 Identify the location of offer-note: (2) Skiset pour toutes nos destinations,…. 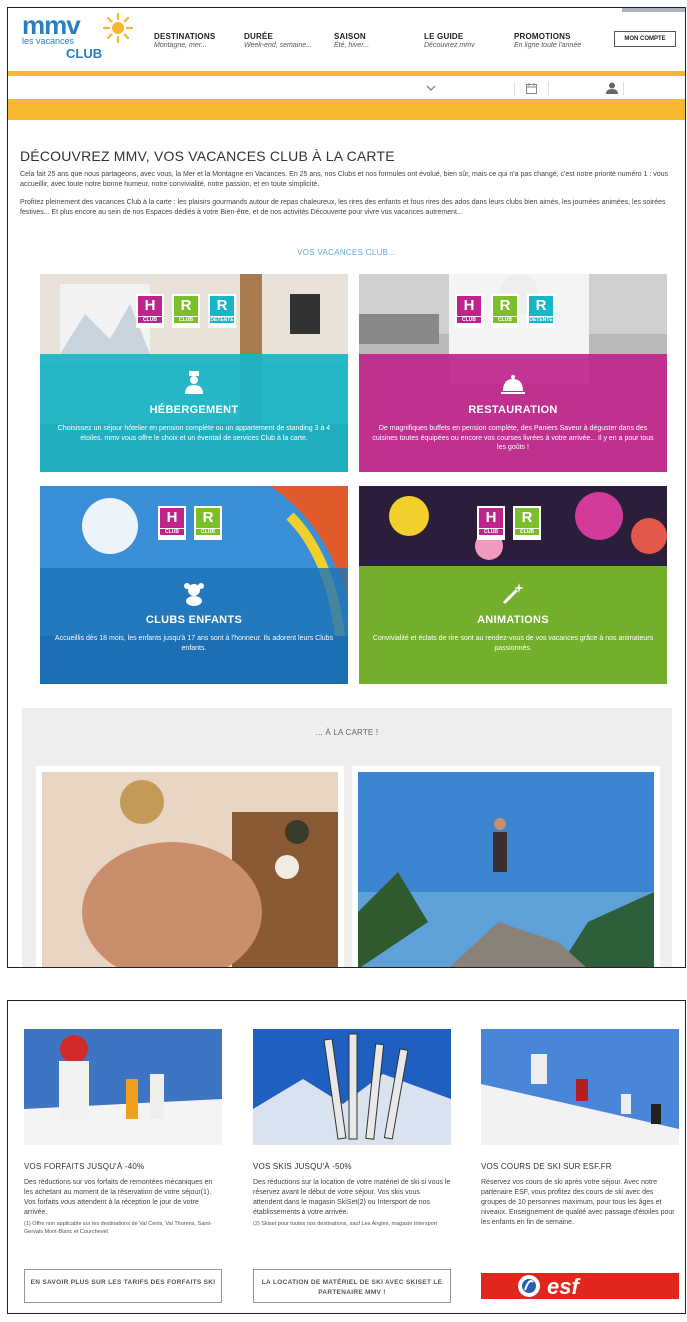
(345, 1224).